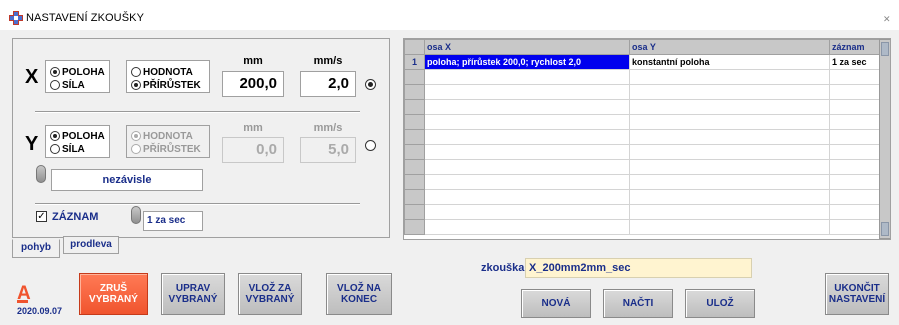 This screenshot has height=325, width=899. Describe the element at coordinates (79, 72) in the screenshot. I see `x-mode-poloha: POLOHA` at that location.